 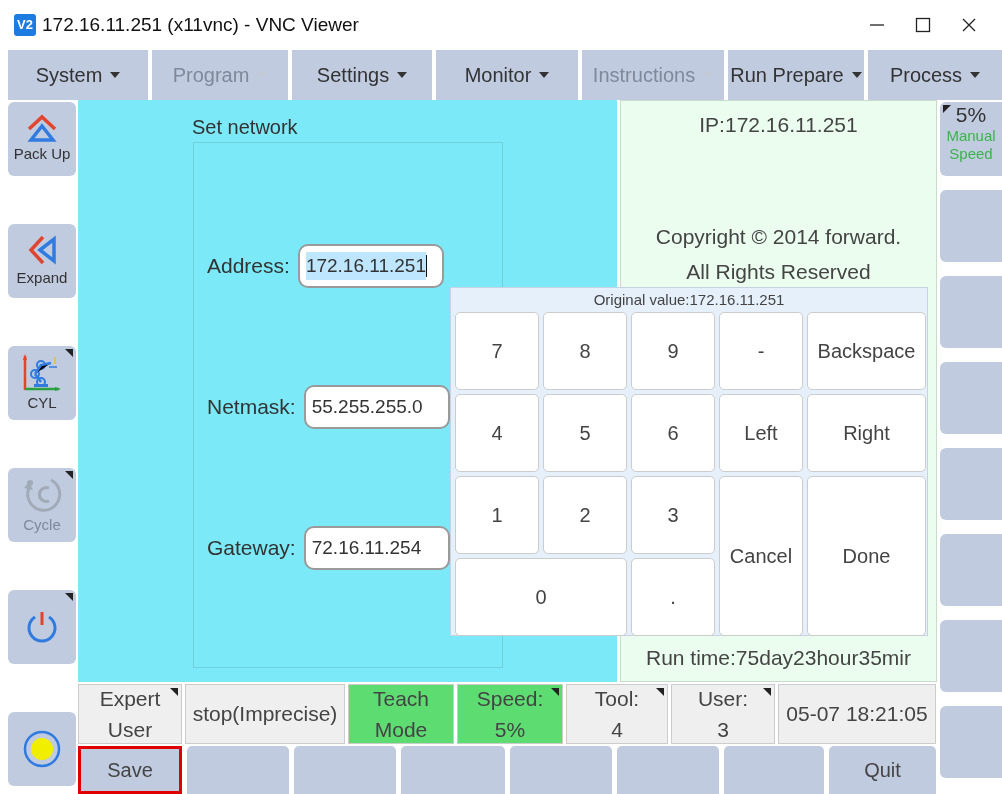 I want to click on status-text: 5%, so click(x=510, y=730).